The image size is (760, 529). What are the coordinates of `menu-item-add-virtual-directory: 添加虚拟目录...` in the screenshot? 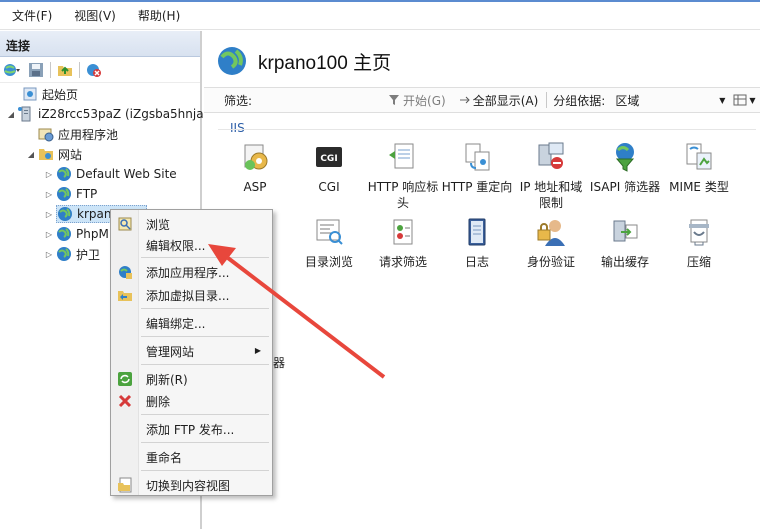 It's located at (191, 295).